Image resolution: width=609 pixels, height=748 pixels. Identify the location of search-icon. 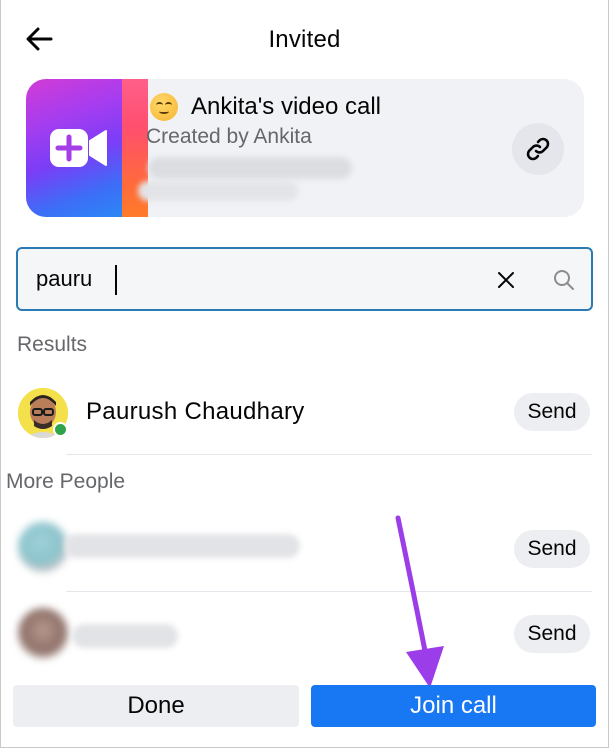
(564, 280).